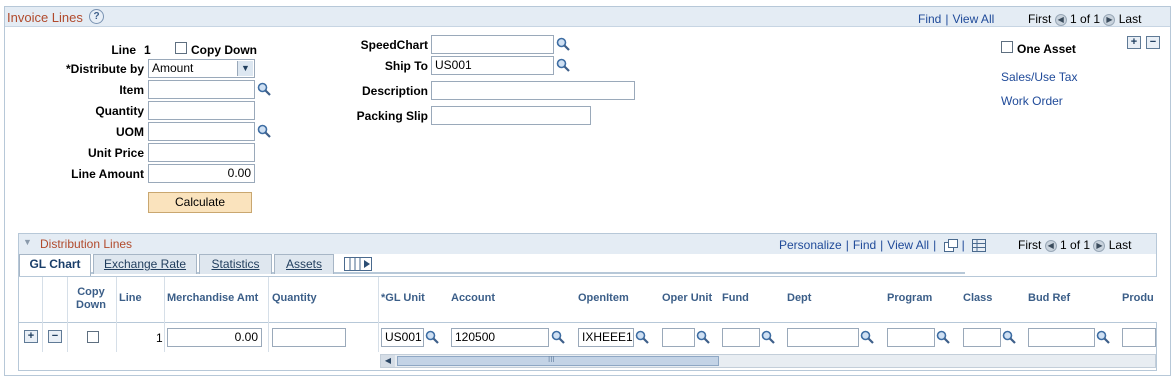 The width and height of the screenshot is (1175, 382). I want to click on previous-arrow-icon: ◀, so click(1060, 19).